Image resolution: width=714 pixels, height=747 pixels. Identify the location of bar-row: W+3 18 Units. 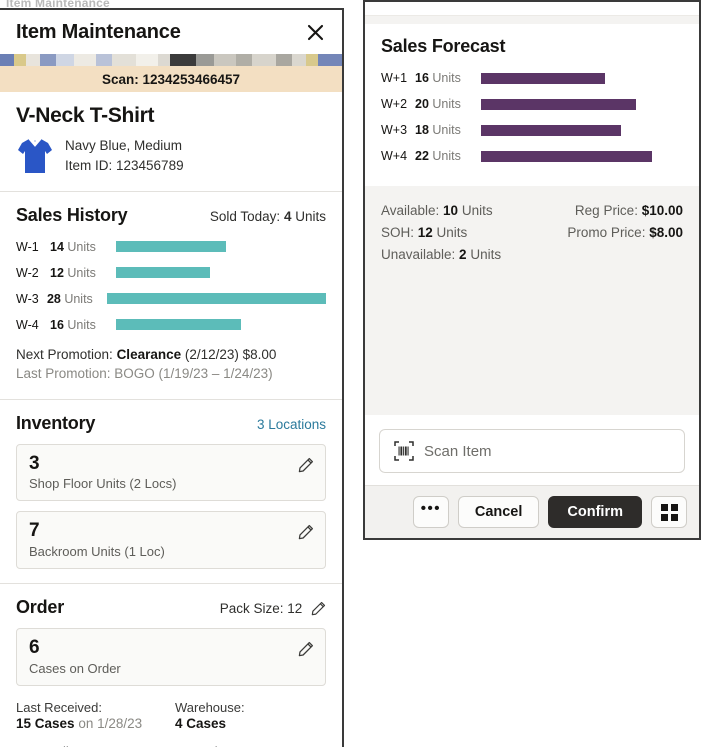
(532, 130).